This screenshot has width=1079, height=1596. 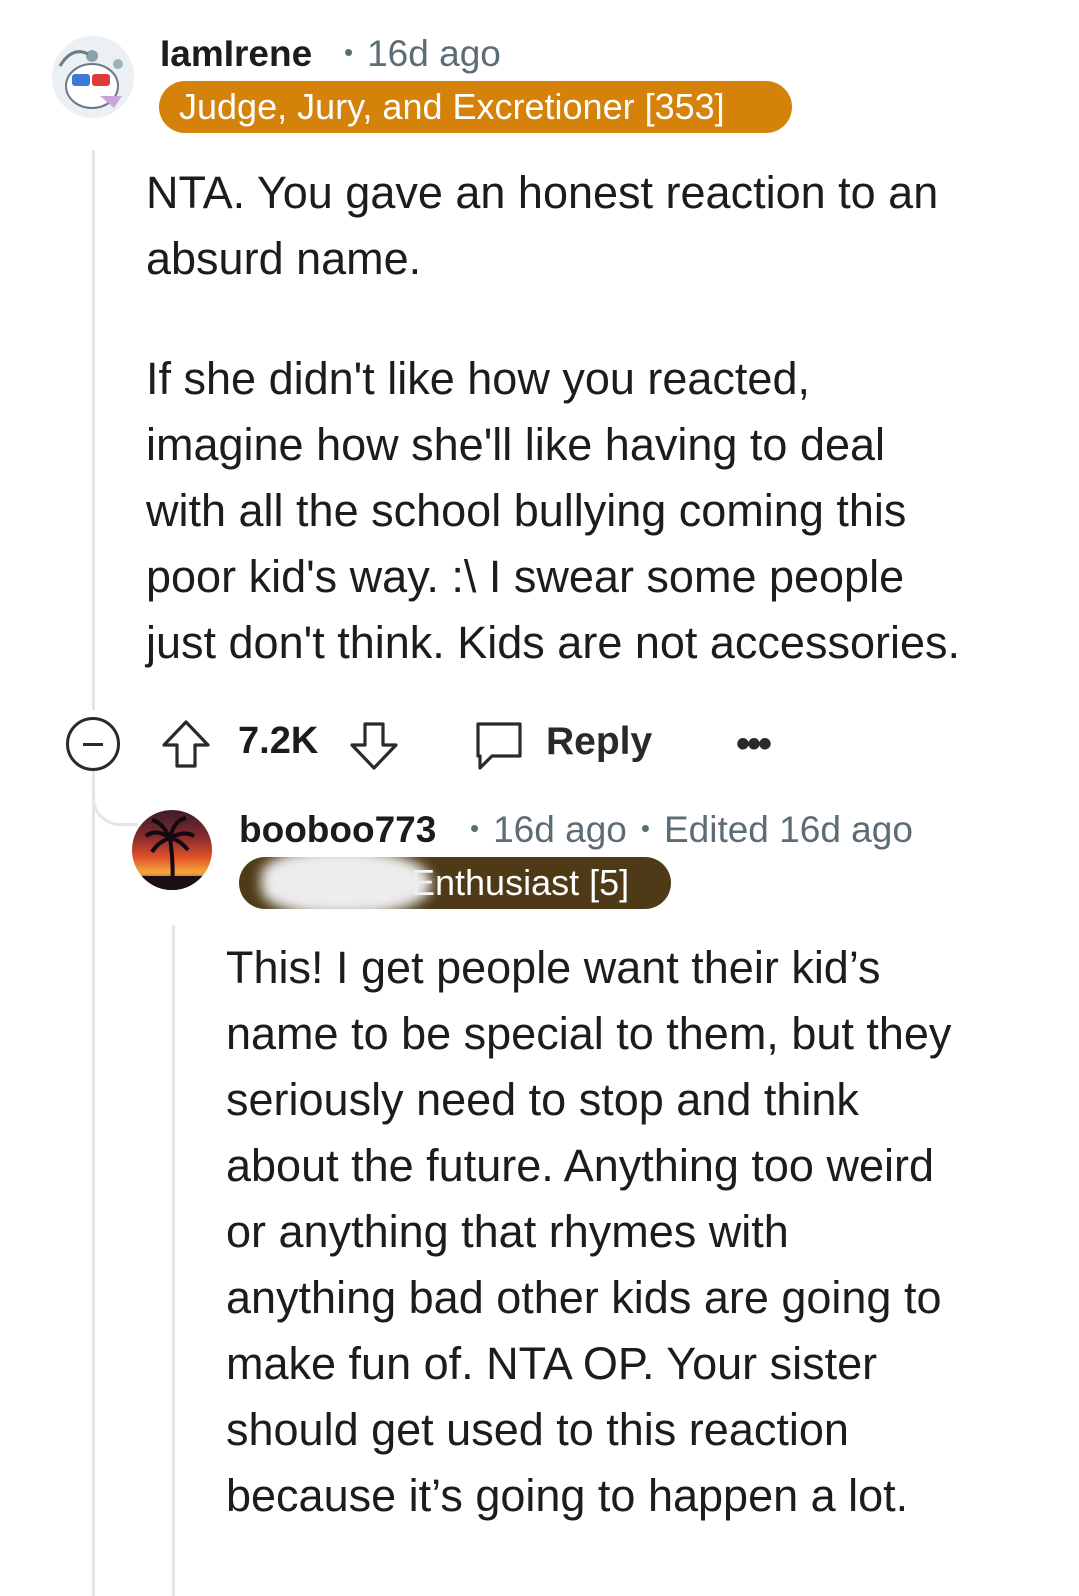 What do you see at coordinates (374, 746) in the screenshot?
I see `downvote-arrow-icon` at bounding box center [374, 746].